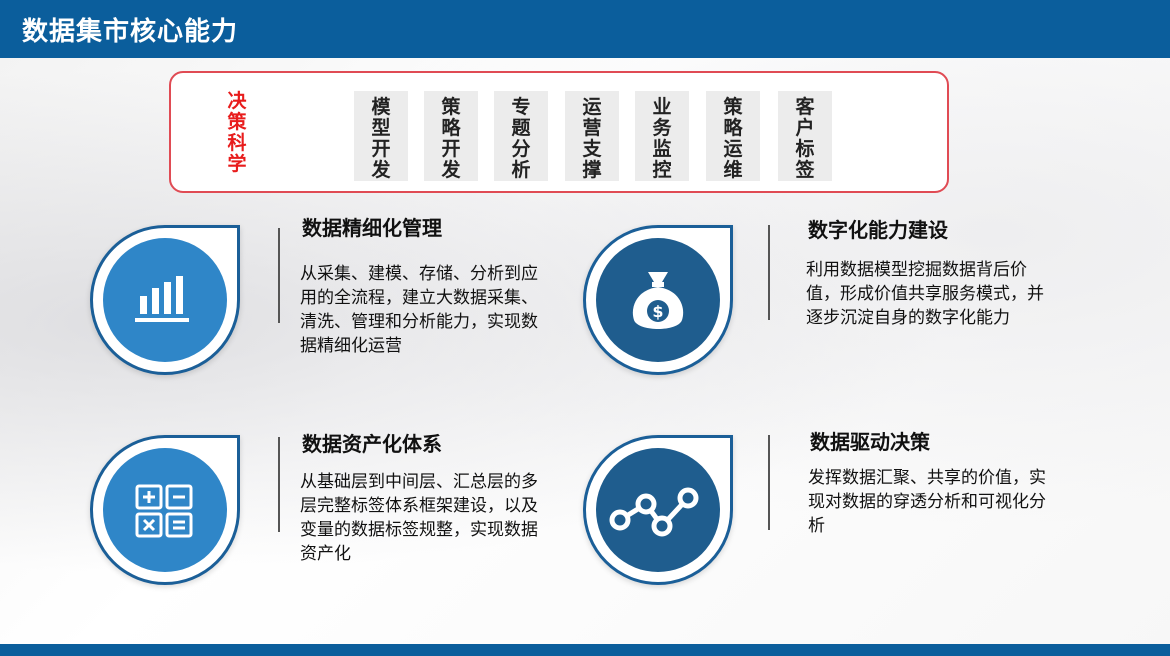  Describe the element at coordinates (130, 32) in the screenshot. I see `page-title: 数据集市核心能力` at that location.